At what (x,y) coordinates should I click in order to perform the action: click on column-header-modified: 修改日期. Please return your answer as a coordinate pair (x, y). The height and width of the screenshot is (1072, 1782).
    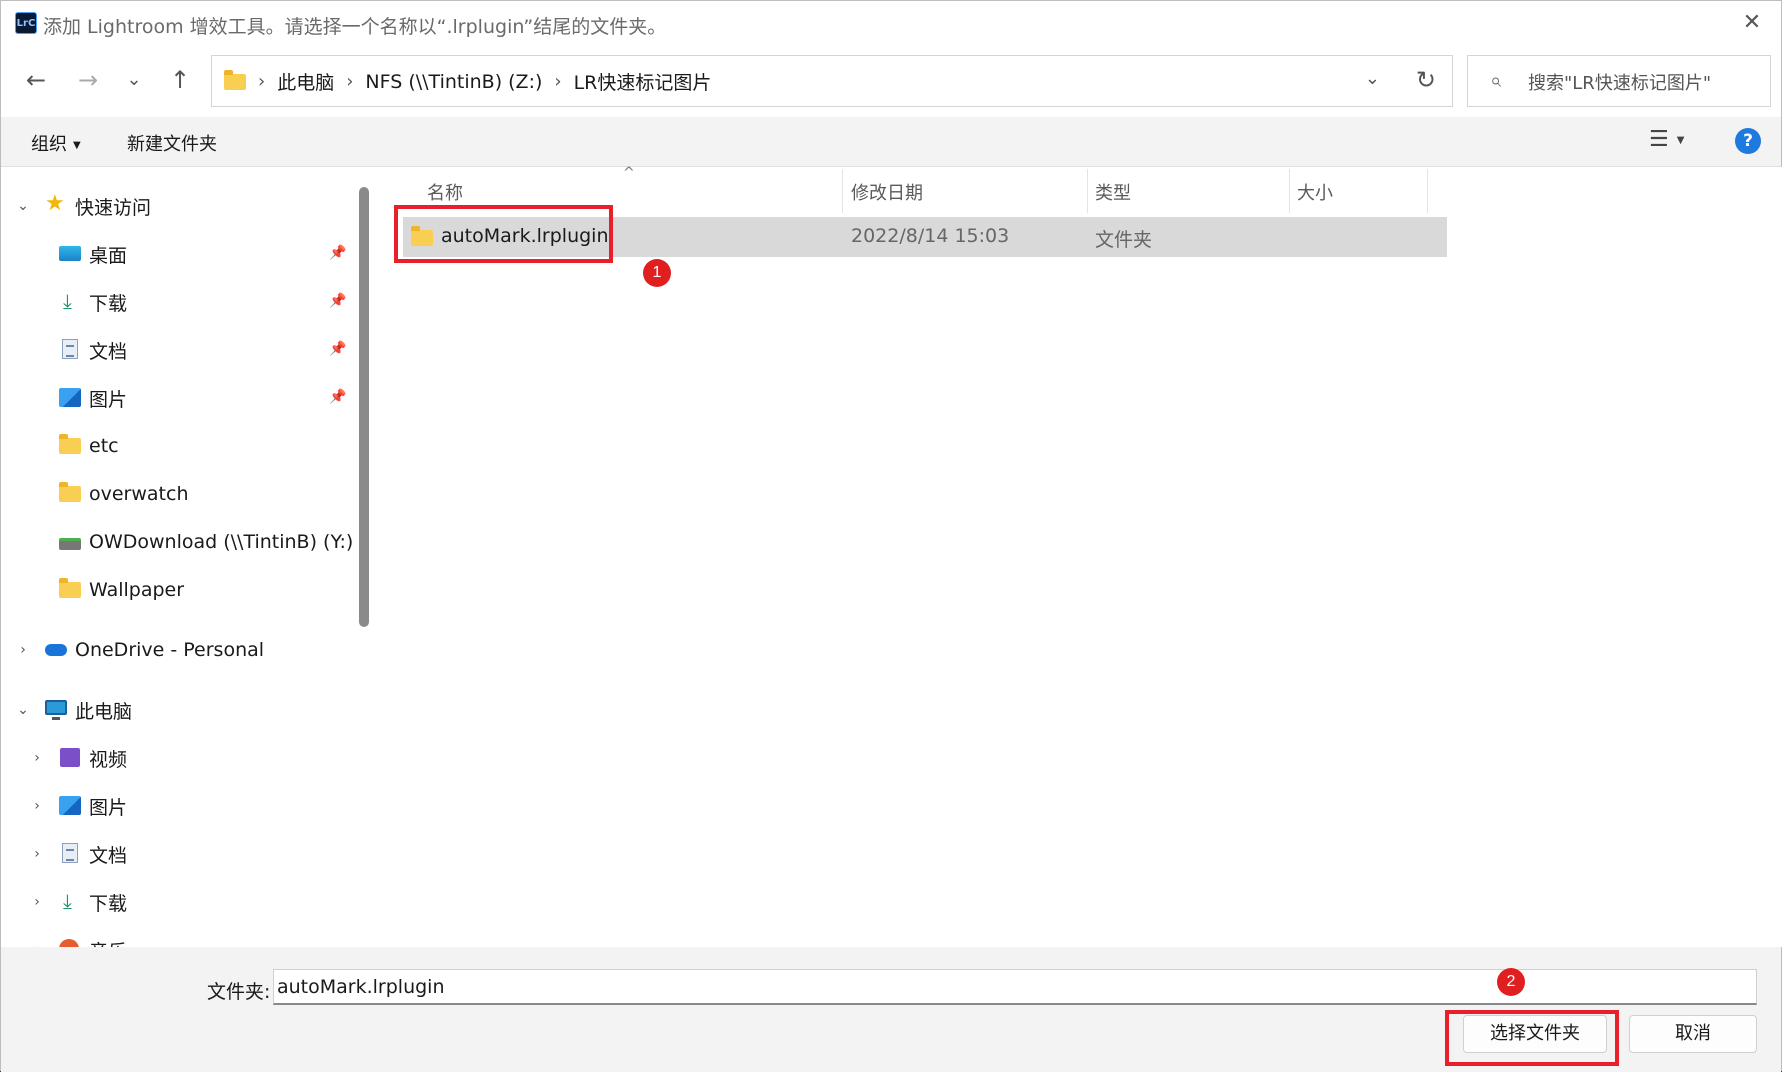
    Looking at the image, I should click on (887, 194).